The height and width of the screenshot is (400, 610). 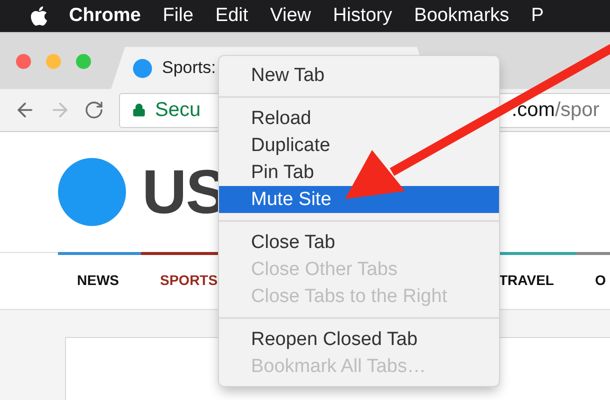 What do you see at coordinates (142, 68) in the screenshot?
I see `favicon-icon` at bounding box center [142, 68].